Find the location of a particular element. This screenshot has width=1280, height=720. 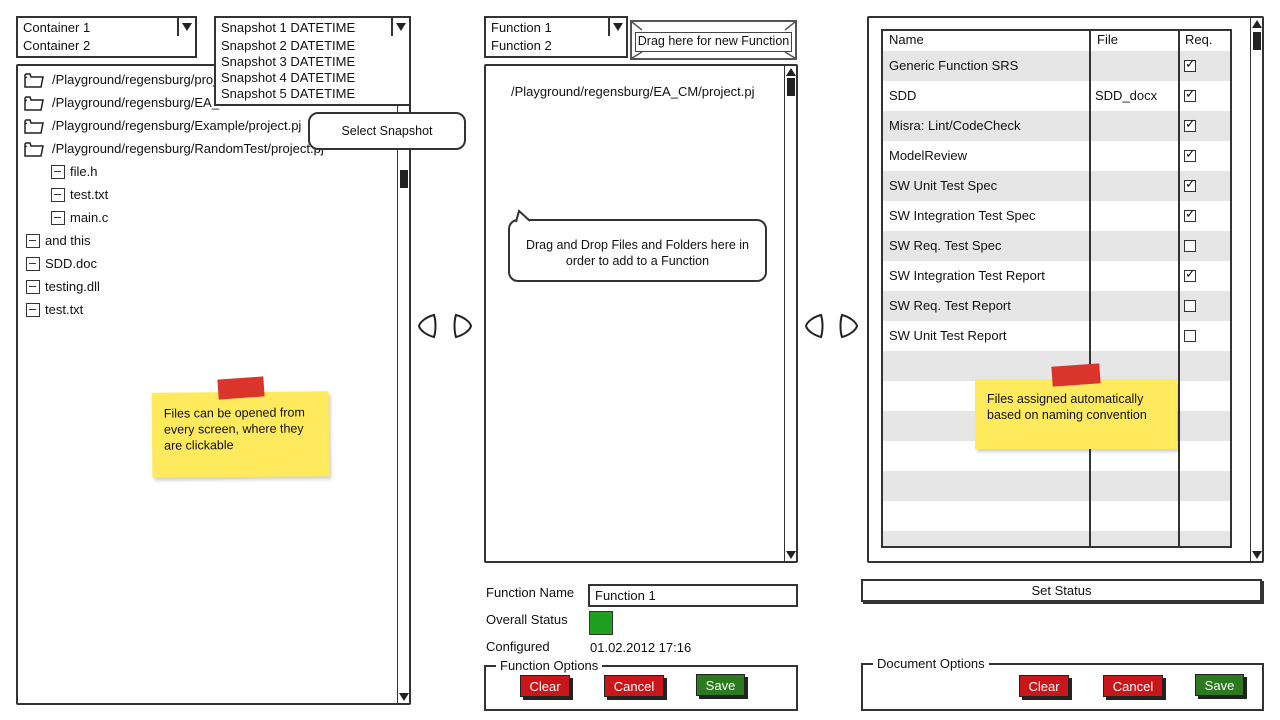

column-header-name: Name is located at coordinates (906, 41).